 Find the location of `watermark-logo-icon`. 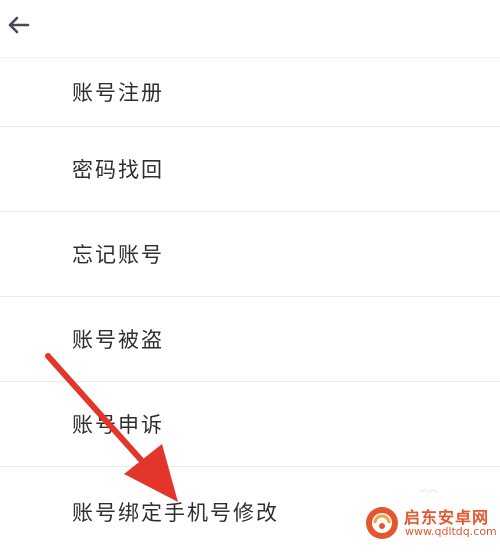

watermark-logo-icon is located at coordinates (382, 523).